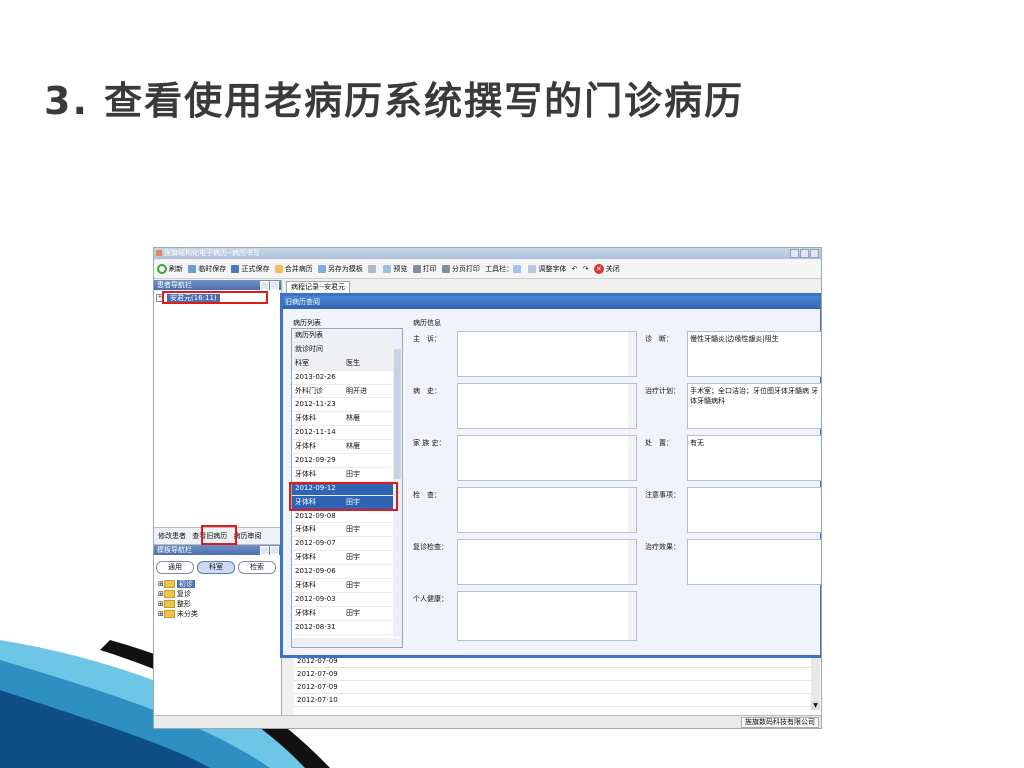 Image resolution: width=1024 pixels, height=768 pixels. Describe the element at coordinates (429, 443) in the screenshot. I see `label-family-history: 家 族 史：` at that location.